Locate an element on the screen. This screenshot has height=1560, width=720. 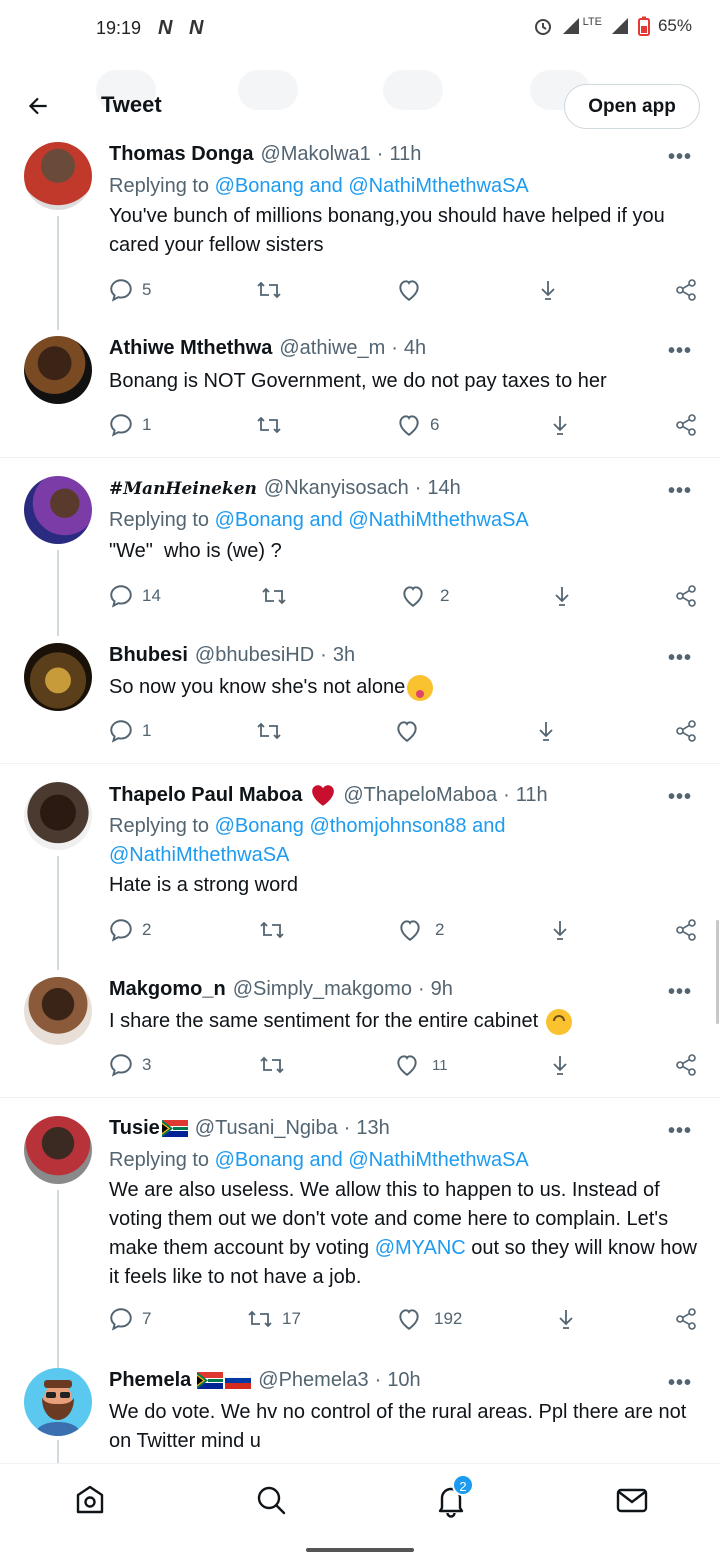
author-handle: @Phemela3 is located at coordinates (313, 1380).